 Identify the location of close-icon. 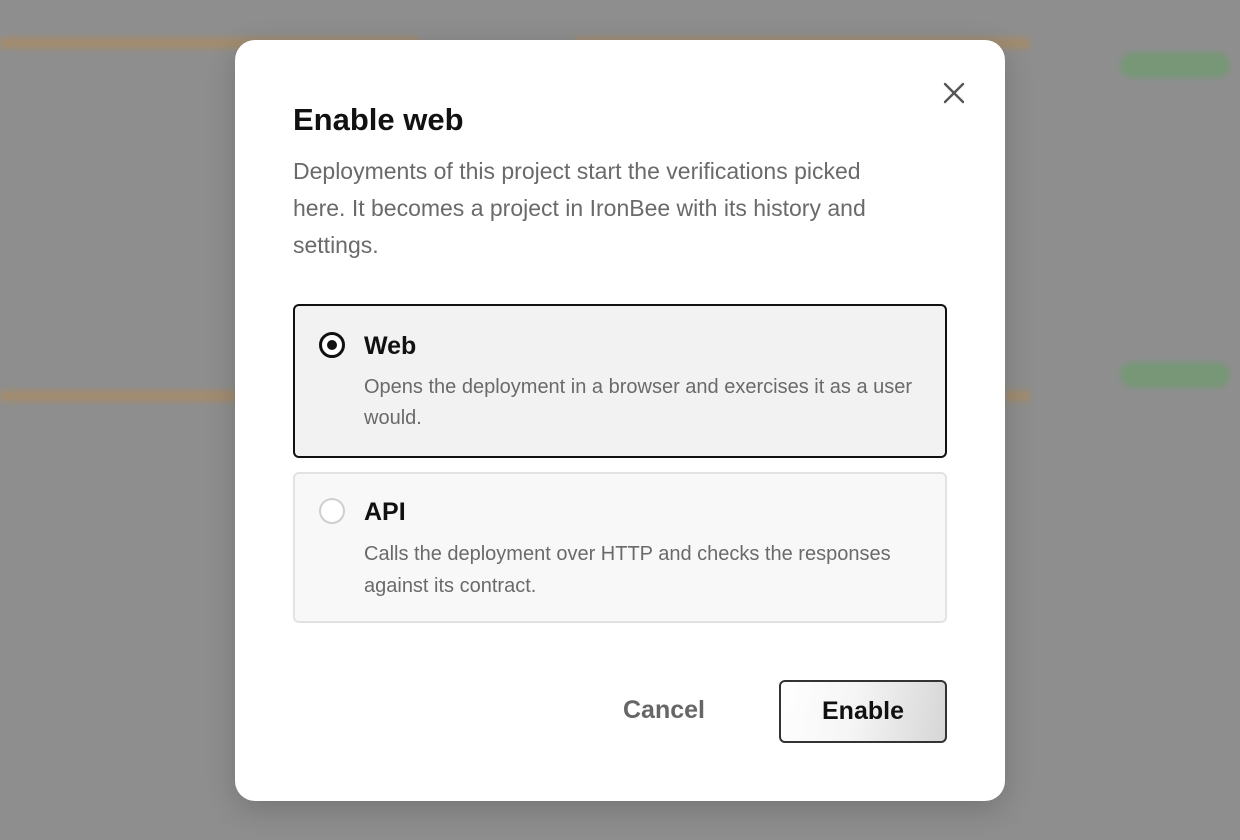
(954, 93).